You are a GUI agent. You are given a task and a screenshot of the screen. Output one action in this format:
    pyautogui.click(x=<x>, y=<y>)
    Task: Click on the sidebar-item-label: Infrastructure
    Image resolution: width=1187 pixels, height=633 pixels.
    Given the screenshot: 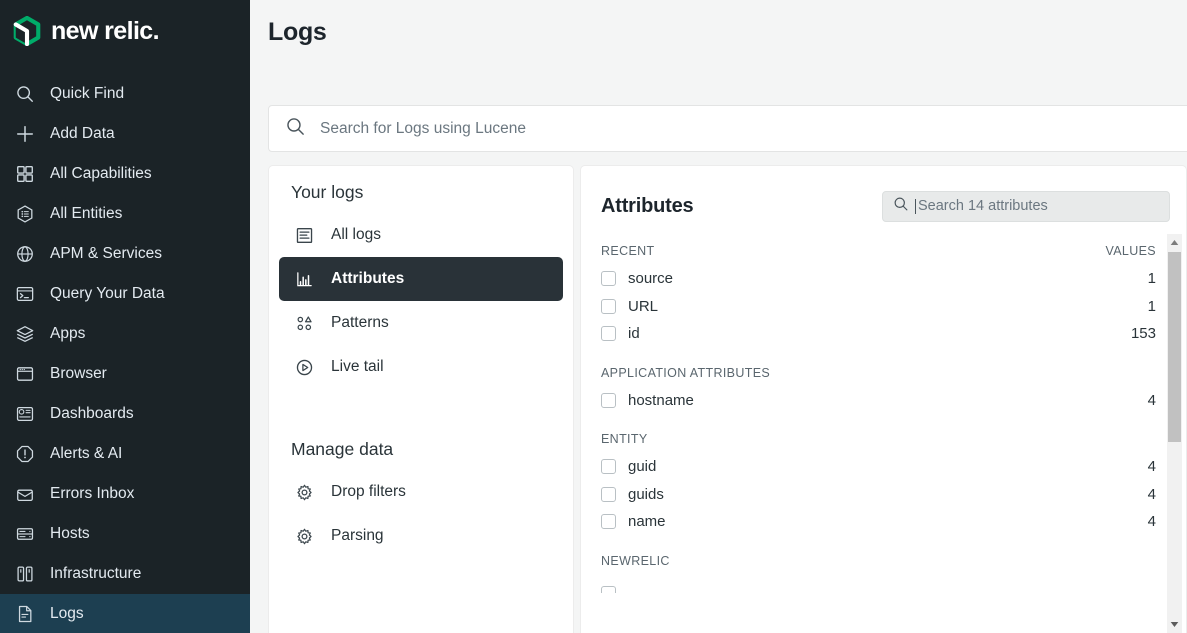 What is the action you would take?
    pyautogui.click(x=96, y=573)
    